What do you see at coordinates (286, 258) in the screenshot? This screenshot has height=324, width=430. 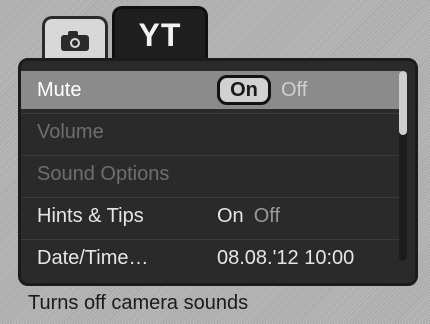 I see `menu-row-current-value: 08.08.'12 10:00` at bounding box center [286, 258].